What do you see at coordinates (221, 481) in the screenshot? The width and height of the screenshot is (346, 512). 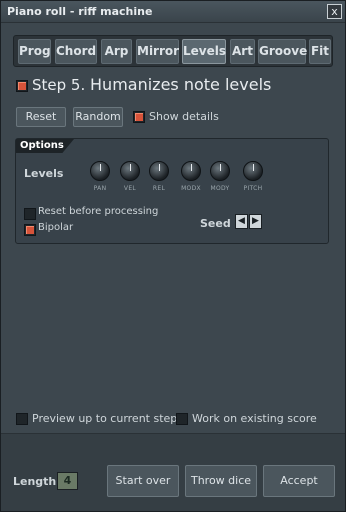 I see `throw-dice-button: Throw dice` at bounding box center [221, 481].